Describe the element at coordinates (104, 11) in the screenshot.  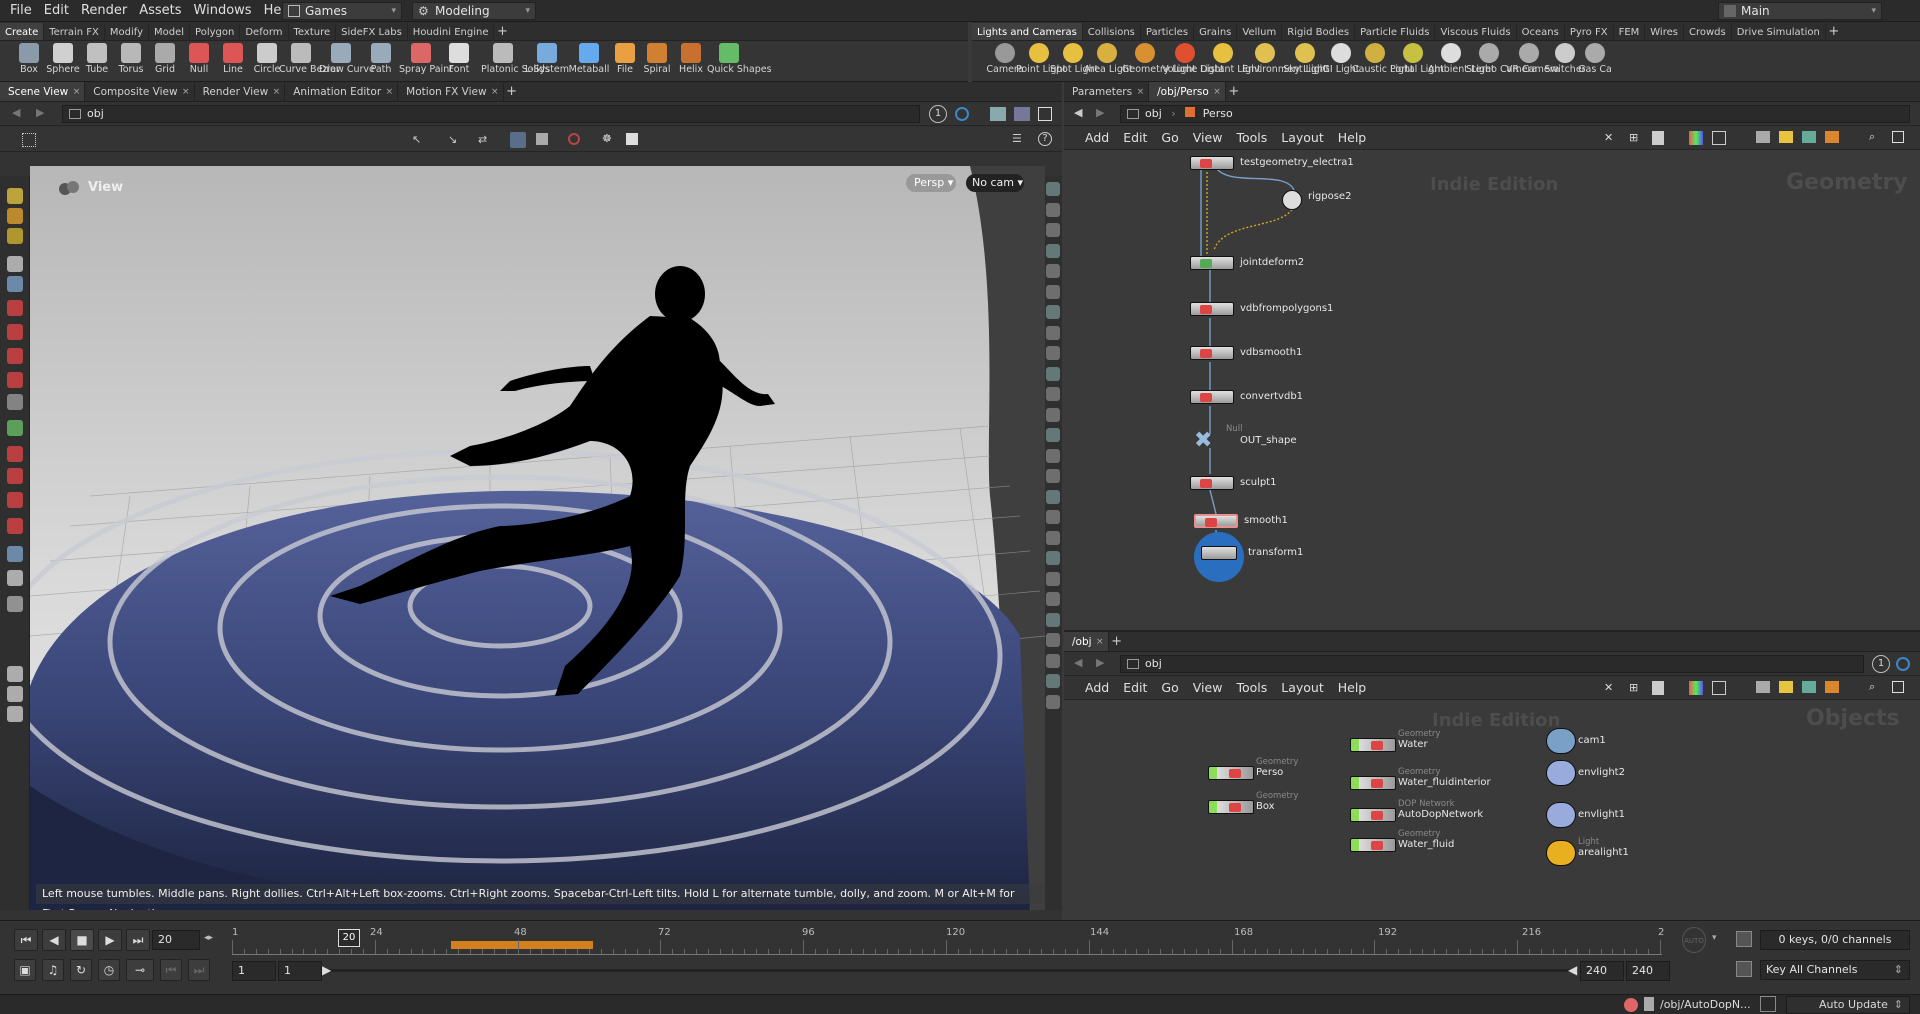
I see `menu-render: Render` at that location.